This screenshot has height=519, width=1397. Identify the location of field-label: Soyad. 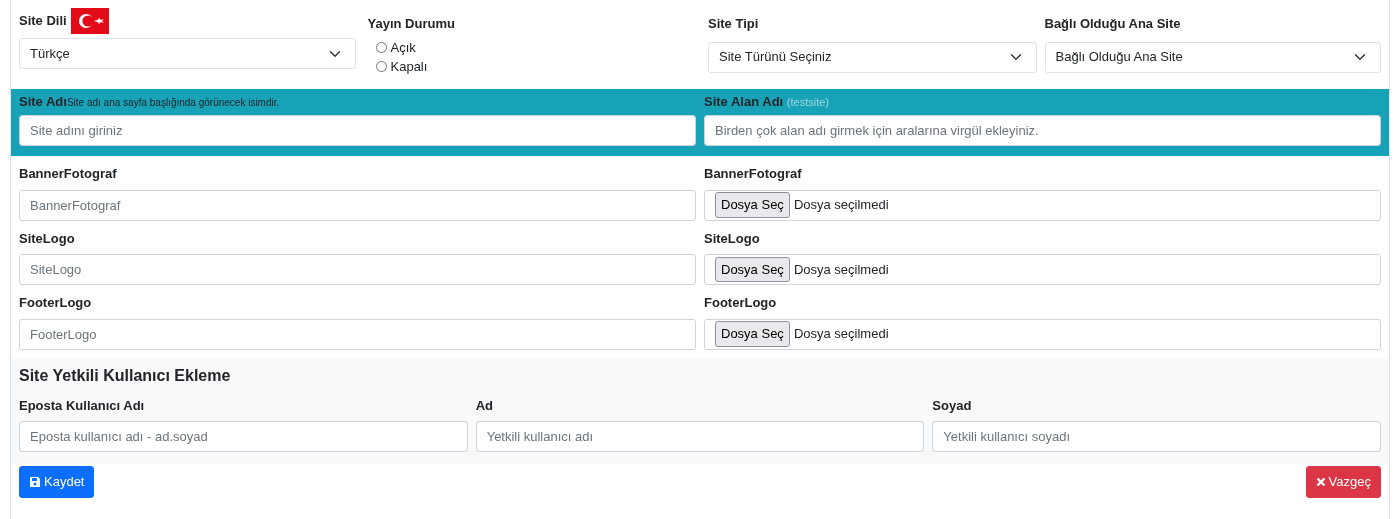
(952, 405).